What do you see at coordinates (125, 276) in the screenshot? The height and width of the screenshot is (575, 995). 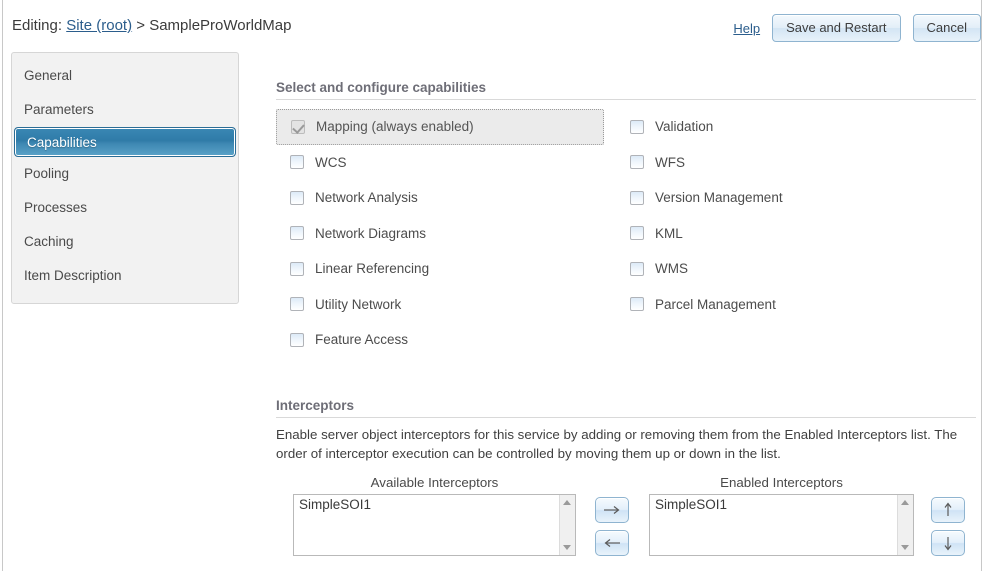 I see `sidebar-item-item-description: Item Description` at bounding box center [125, 276].